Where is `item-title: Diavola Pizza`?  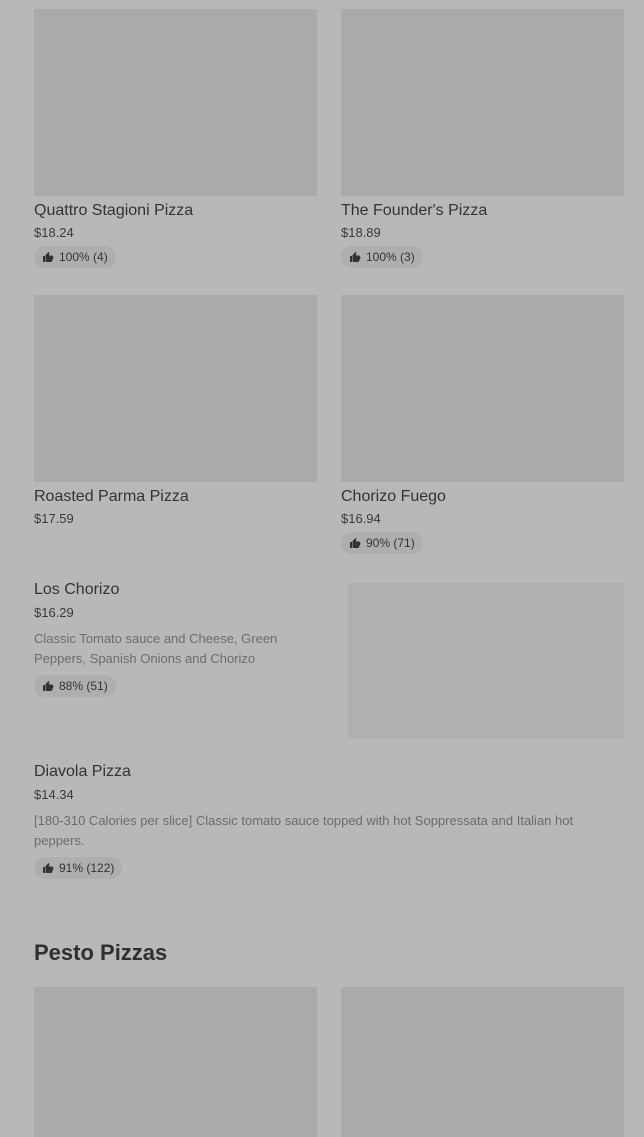 item-title: Diavola Pizza is located at coordinates (82, 771).